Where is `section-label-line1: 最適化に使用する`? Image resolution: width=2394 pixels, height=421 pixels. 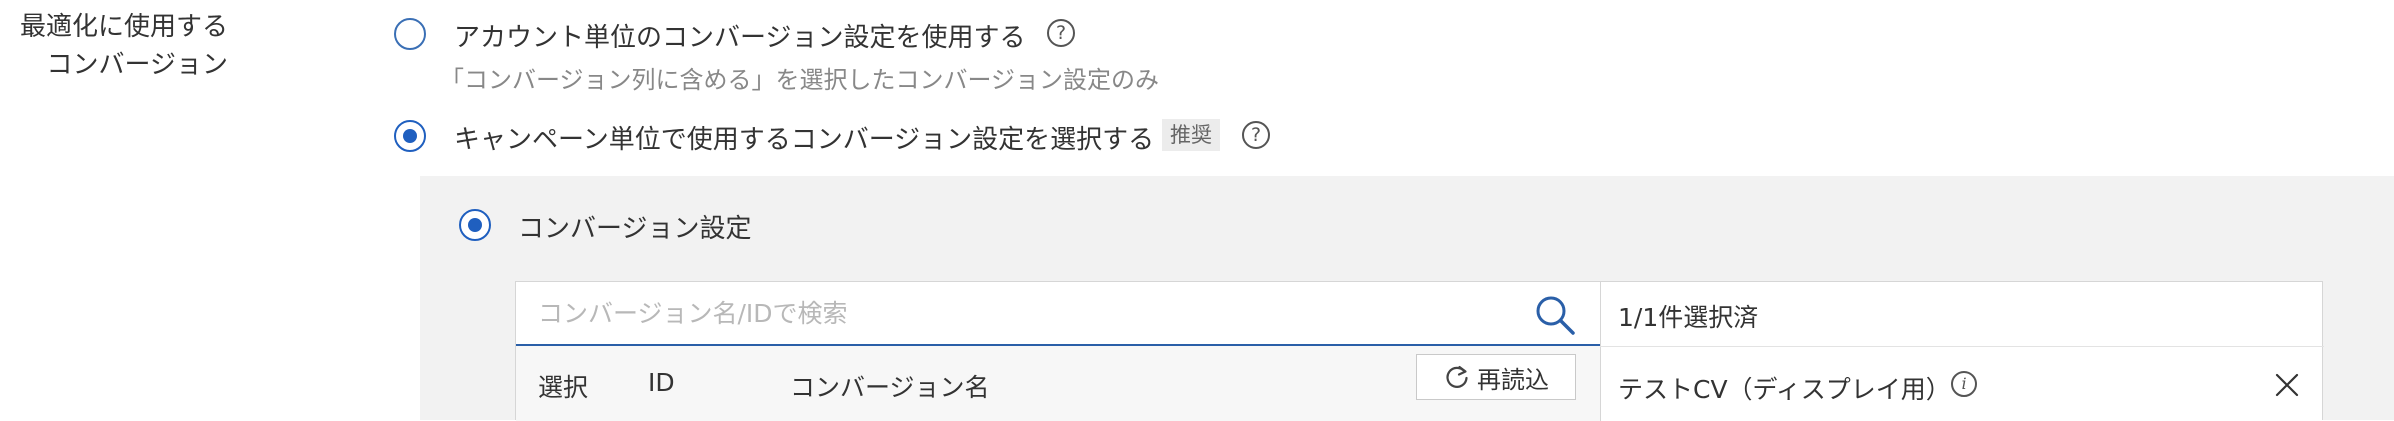 section-label-line1: 最適化に使用する is located at coordinates (123, 27).